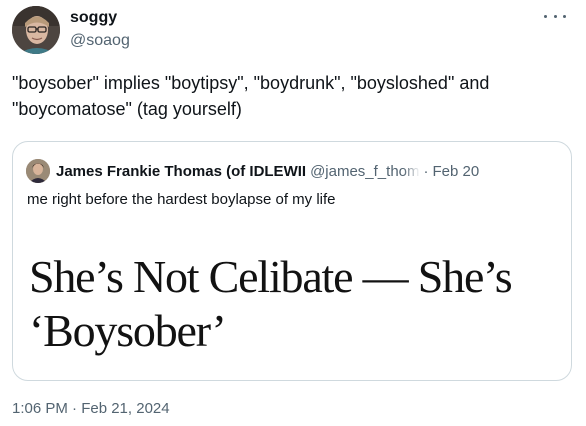  I want to click on author-info: soggy @soaog, so click(100, 29).